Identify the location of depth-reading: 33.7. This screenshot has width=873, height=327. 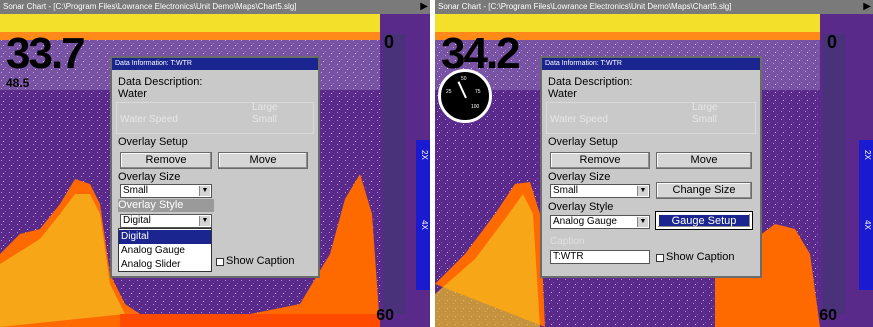
(46, 53).